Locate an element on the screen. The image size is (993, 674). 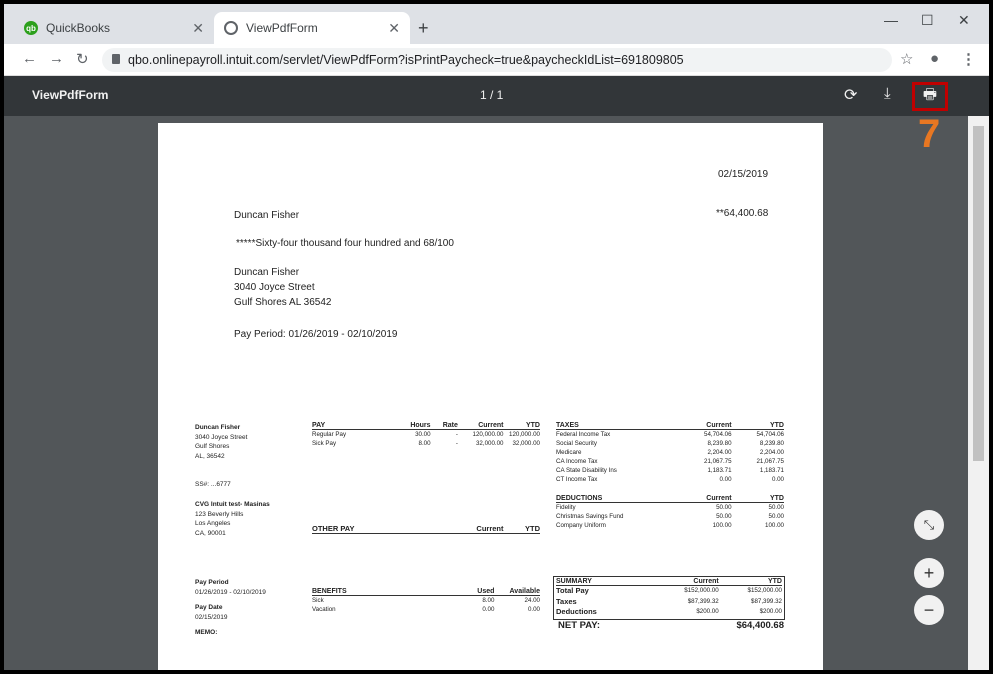
other-pay-table: OTHER PAY Current YTD is located at coordinates (426, 529).